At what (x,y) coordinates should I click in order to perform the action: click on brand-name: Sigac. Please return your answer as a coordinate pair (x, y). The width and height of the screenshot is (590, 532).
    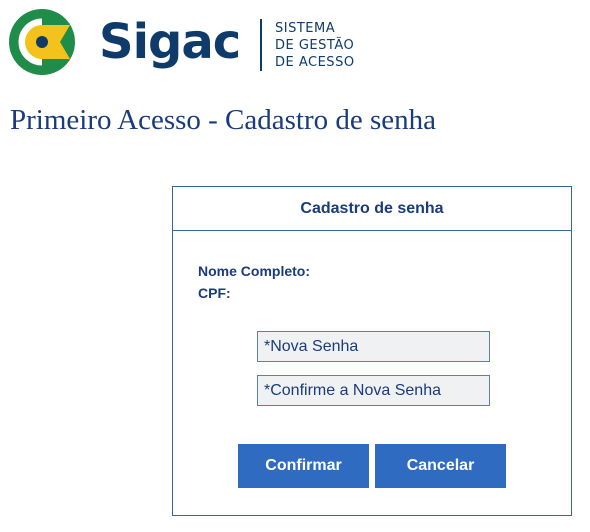
    Looking at the image, I should click on (170, 42).